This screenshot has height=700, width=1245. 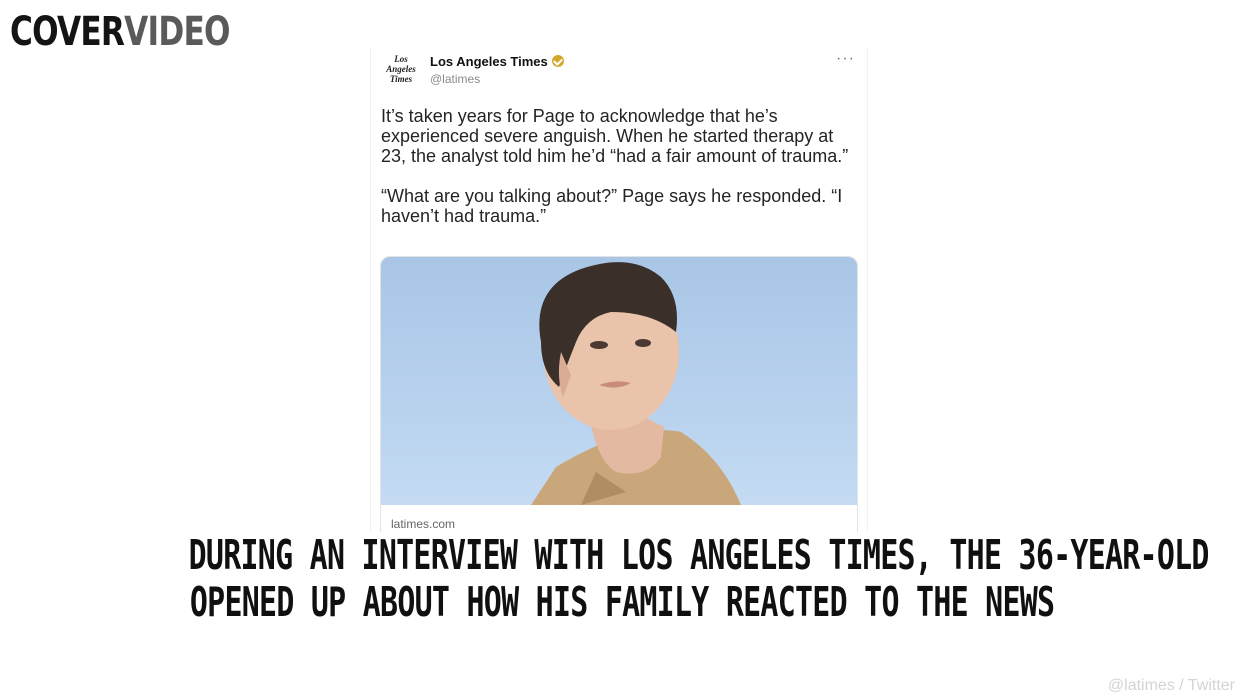 I want to click on more-options-icon: ···, so click(x=845, y=59).